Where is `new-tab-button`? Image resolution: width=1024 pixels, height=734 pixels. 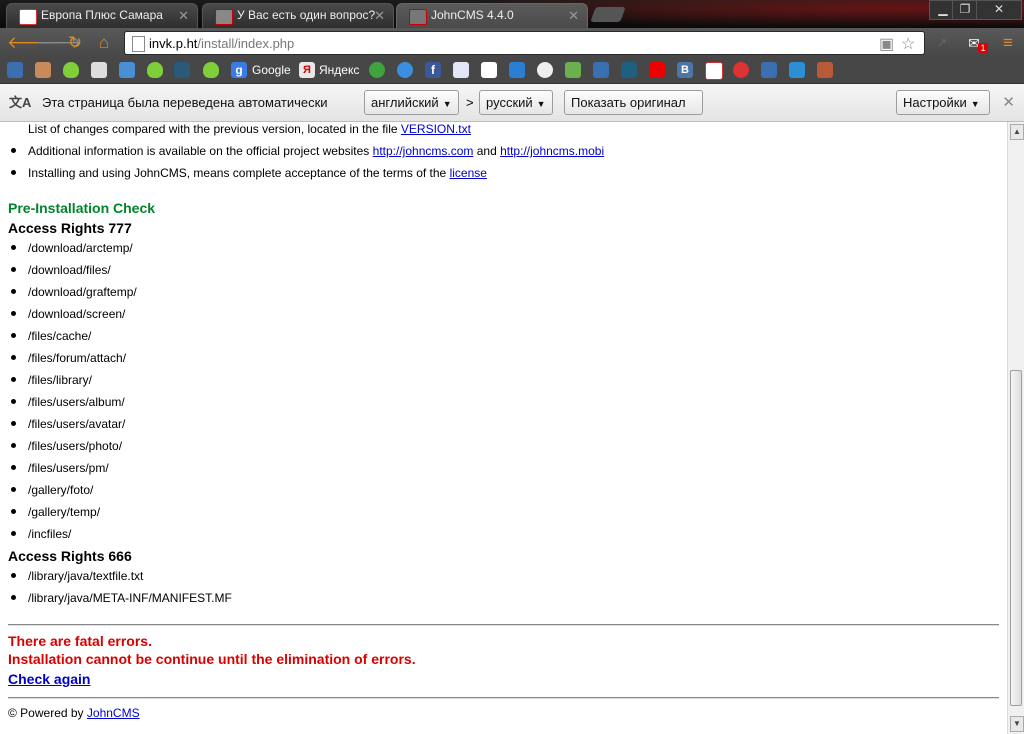
new-tab-button is located at coordinates (608, 14).